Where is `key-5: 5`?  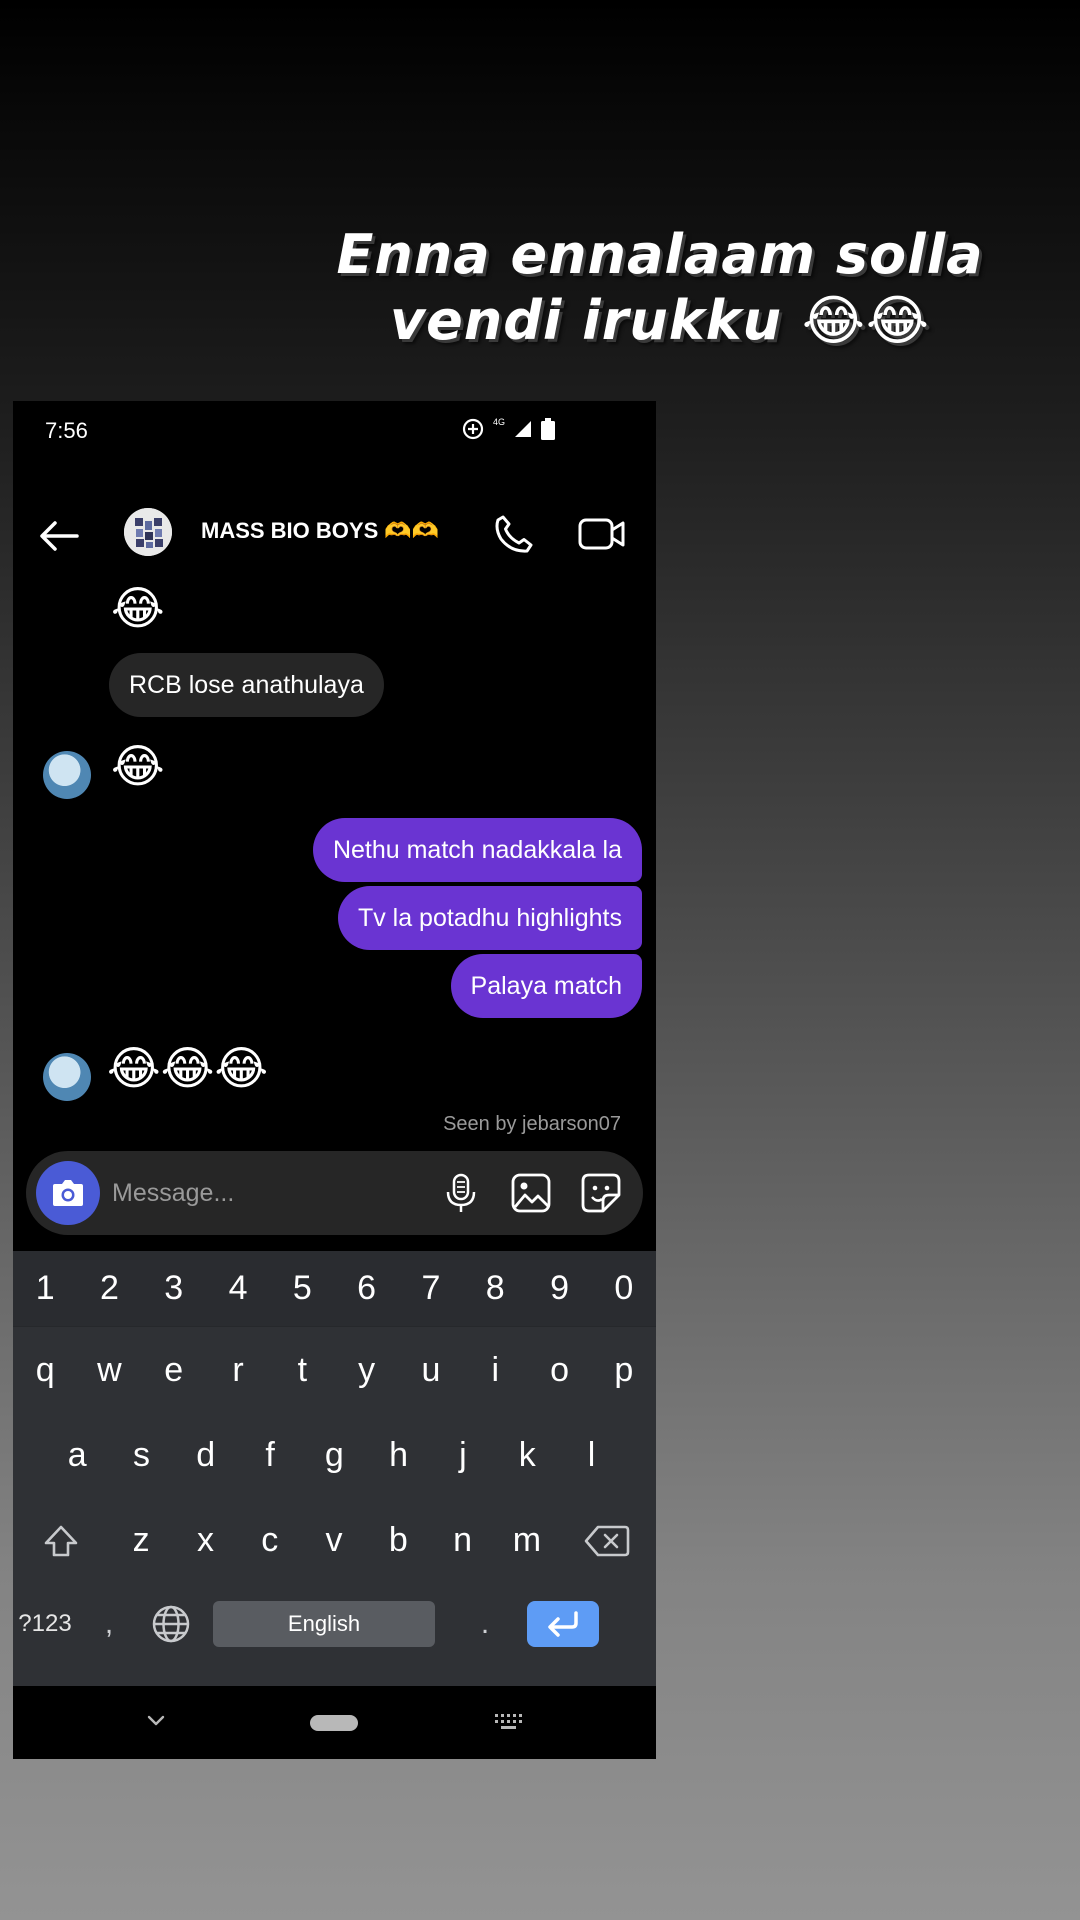
key-5: 5 is located at coordinates (302, 1288).